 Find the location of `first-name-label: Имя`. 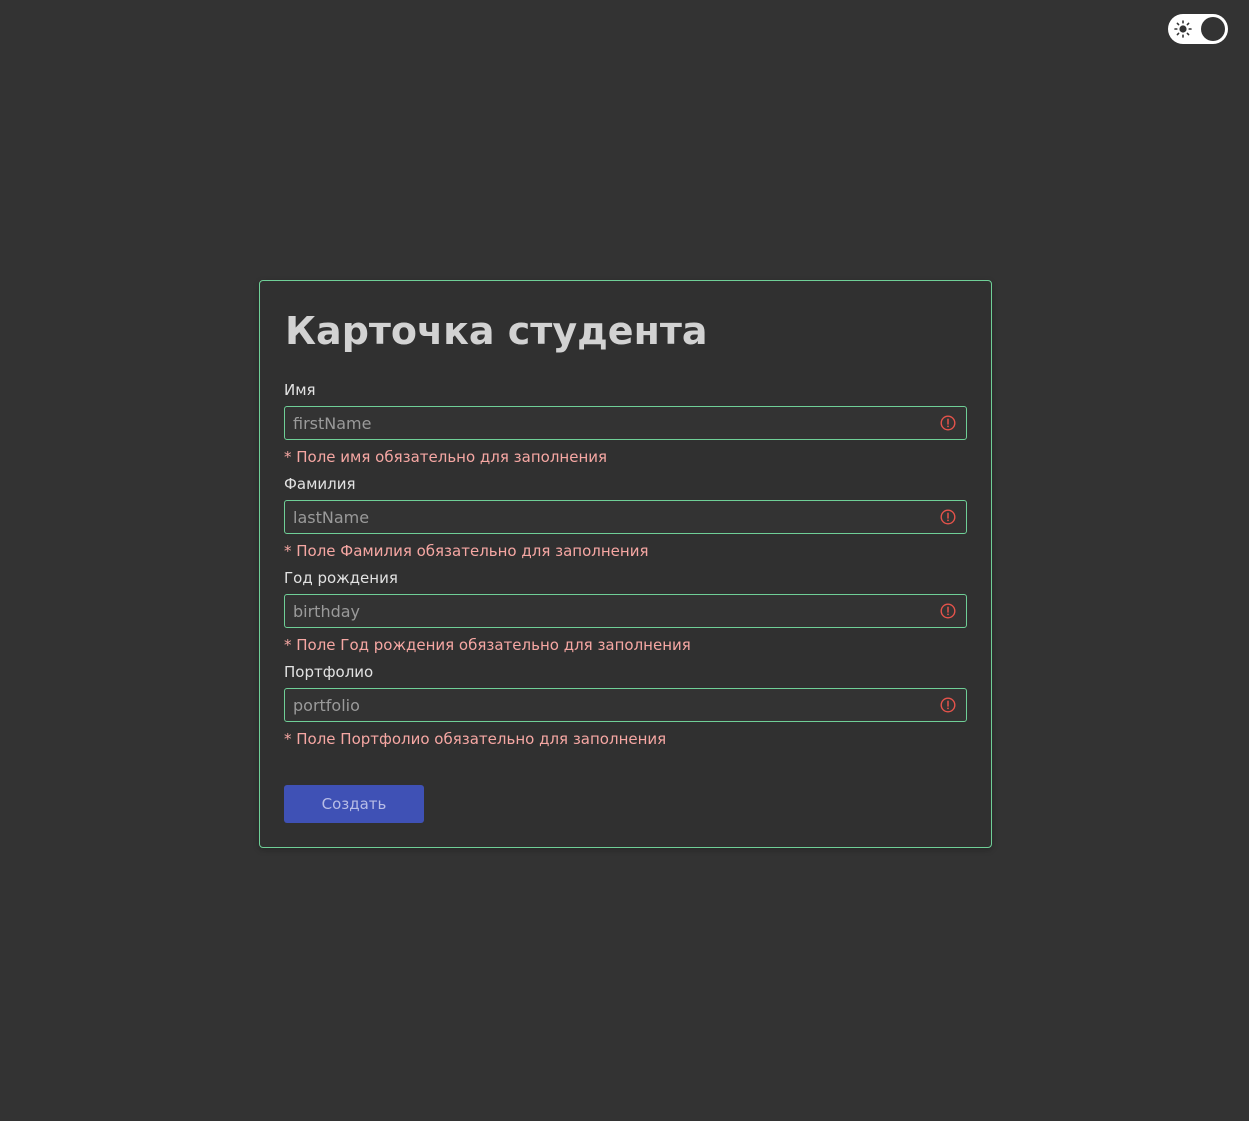

first-name-label: Имя is located at coordinates (300, 390).